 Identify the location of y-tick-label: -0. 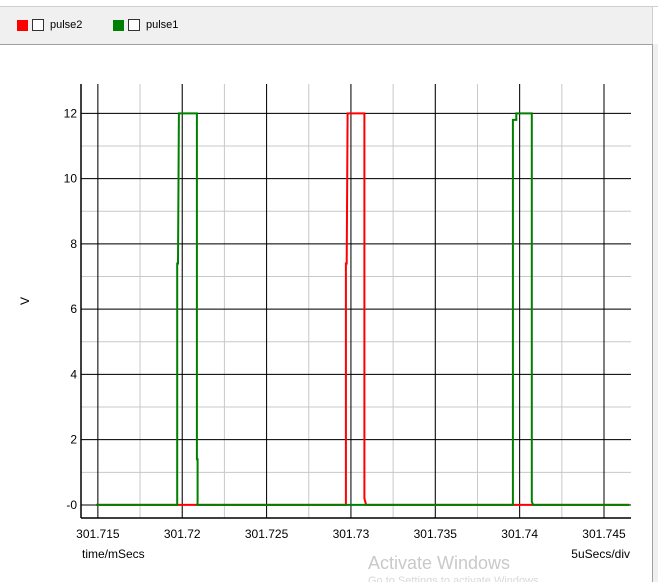
(71, 505).